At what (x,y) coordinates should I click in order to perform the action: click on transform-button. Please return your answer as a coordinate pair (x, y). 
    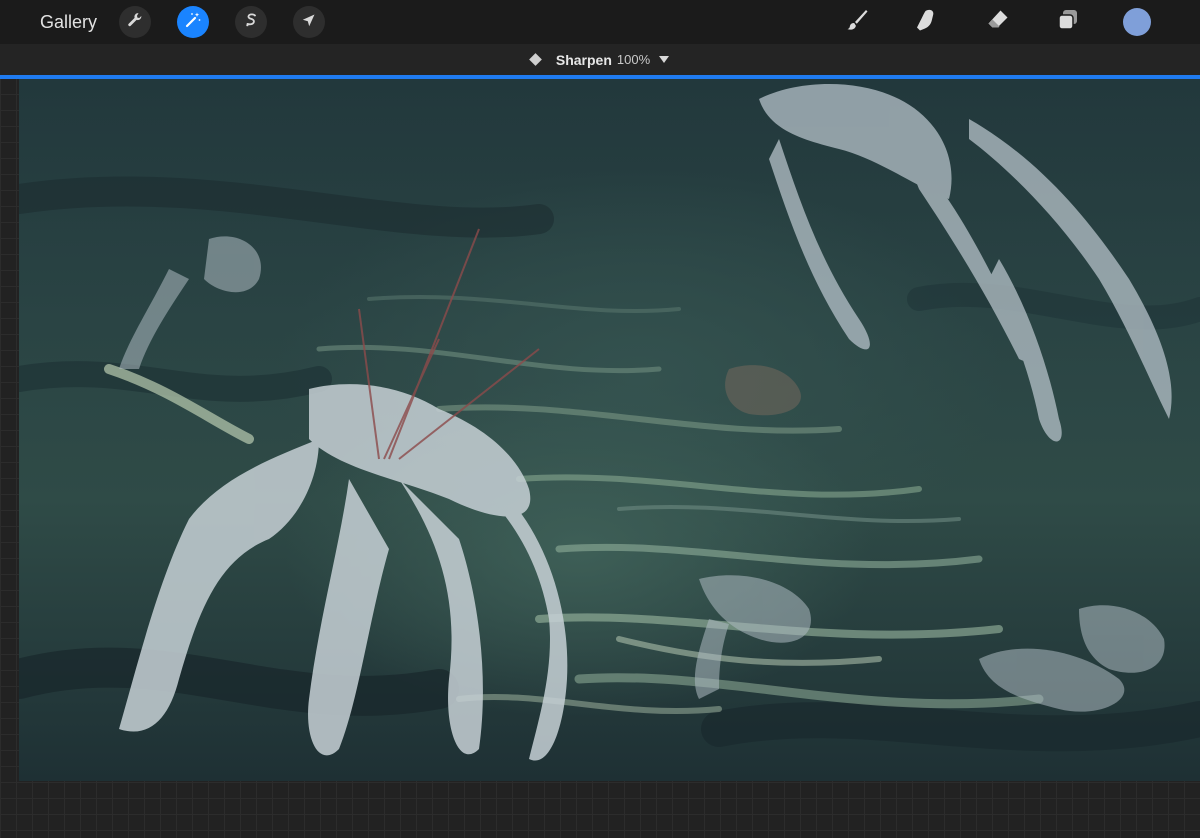
    Looking at the image, I should click on (309, 22).